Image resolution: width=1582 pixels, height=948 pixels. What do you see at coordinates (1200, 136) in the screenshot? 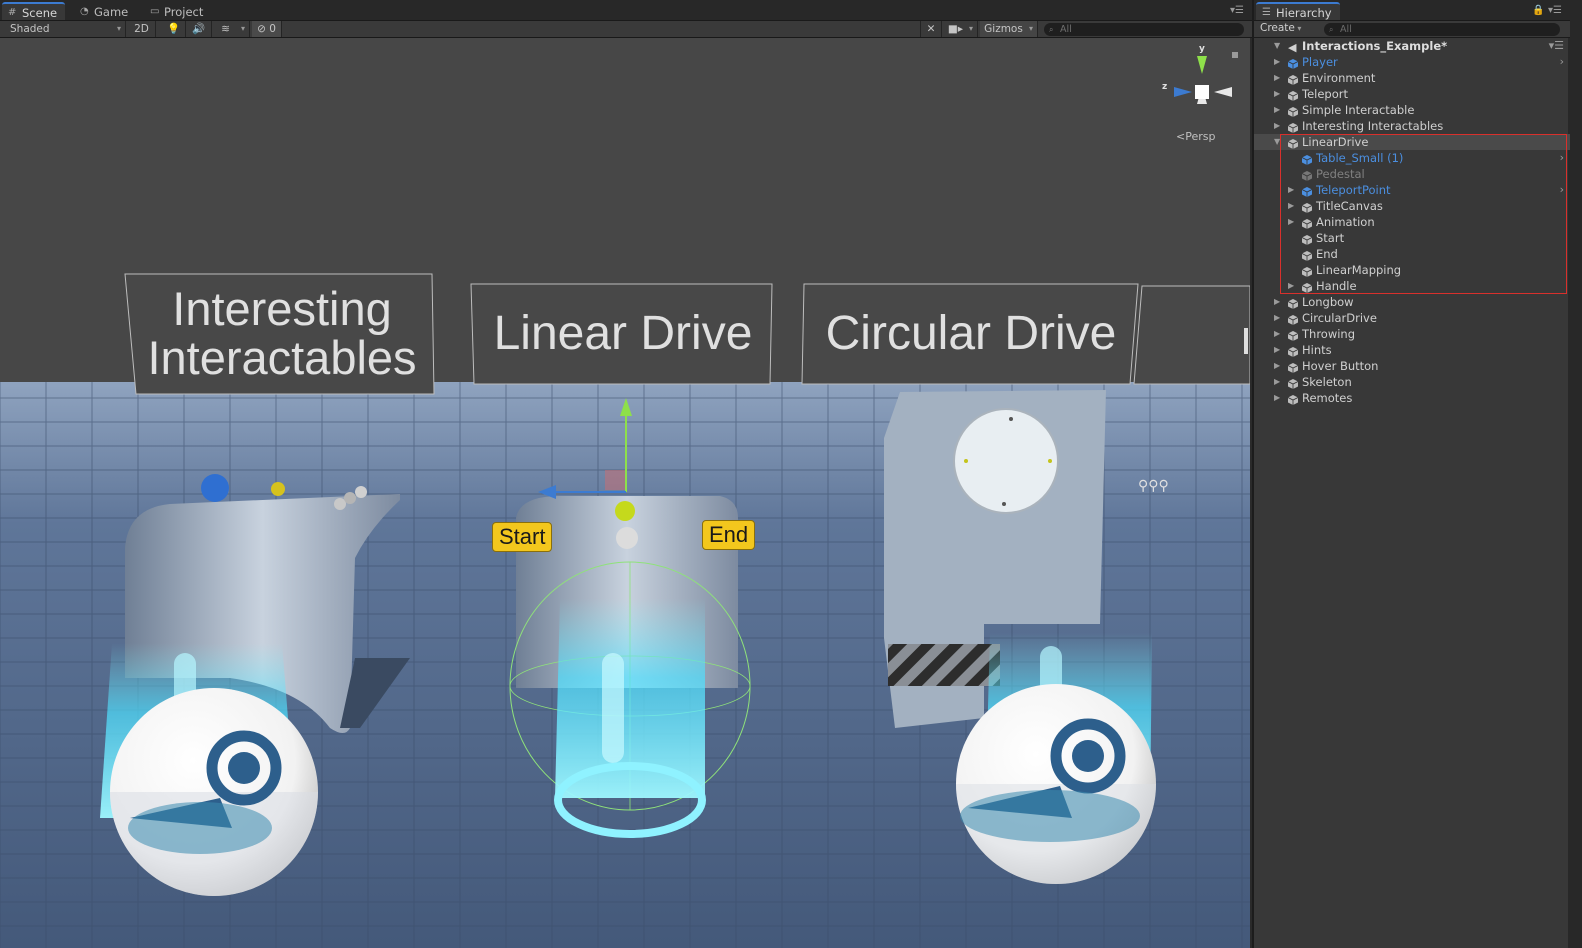
I see `projection-label: Persp` at bounding box center [1200, 136].